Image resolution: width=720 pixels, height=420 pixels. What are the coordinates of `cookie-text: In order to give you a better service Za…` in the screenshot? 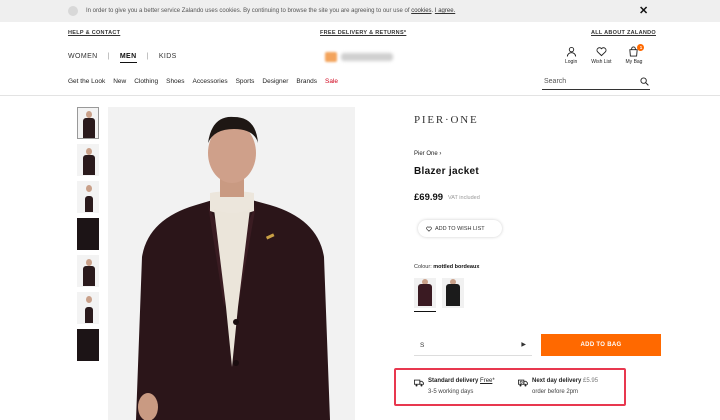 It's located at (271, 11).